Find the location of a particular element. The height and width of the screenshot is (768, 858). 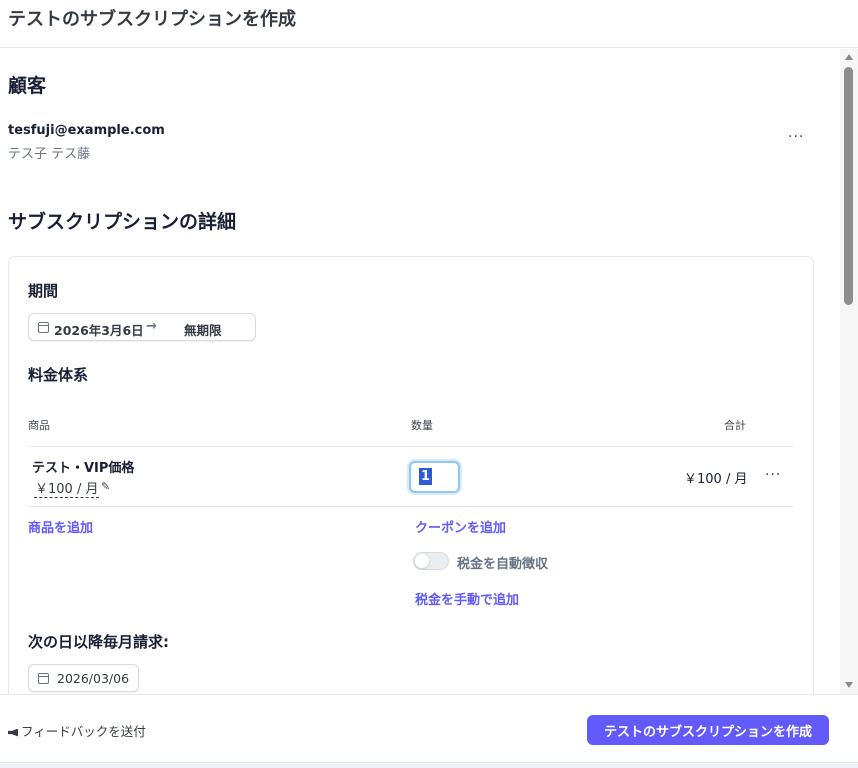

auto-tax-label: 税金を自動徴収 is located at coordinates (503, 564).